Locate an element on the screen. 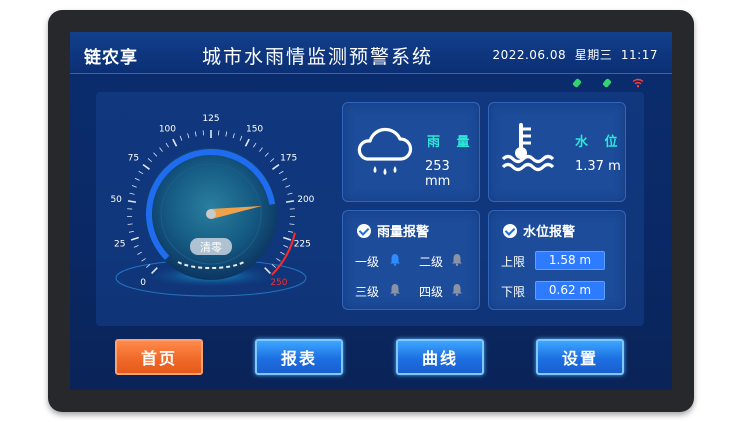 Image resolution: width=740 pixels, height=422 pixels. rain-alarm-card: 雨量报警 一级 二级 三级 四级 is located at coordinates (411, 260).